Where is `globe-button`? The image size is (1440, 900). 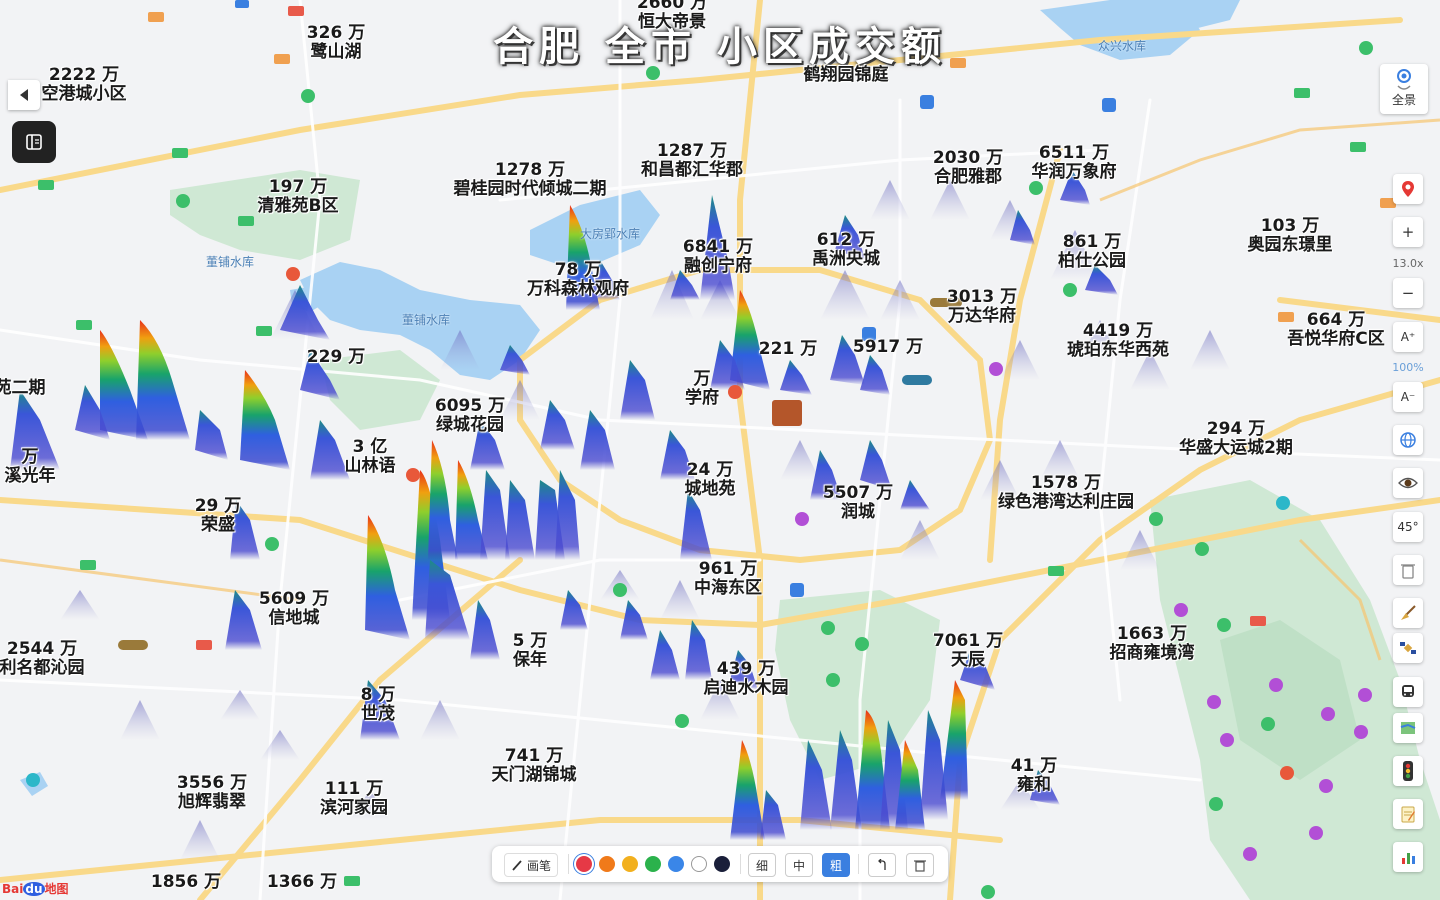
globe-button is located at coordinates (1408, 440).